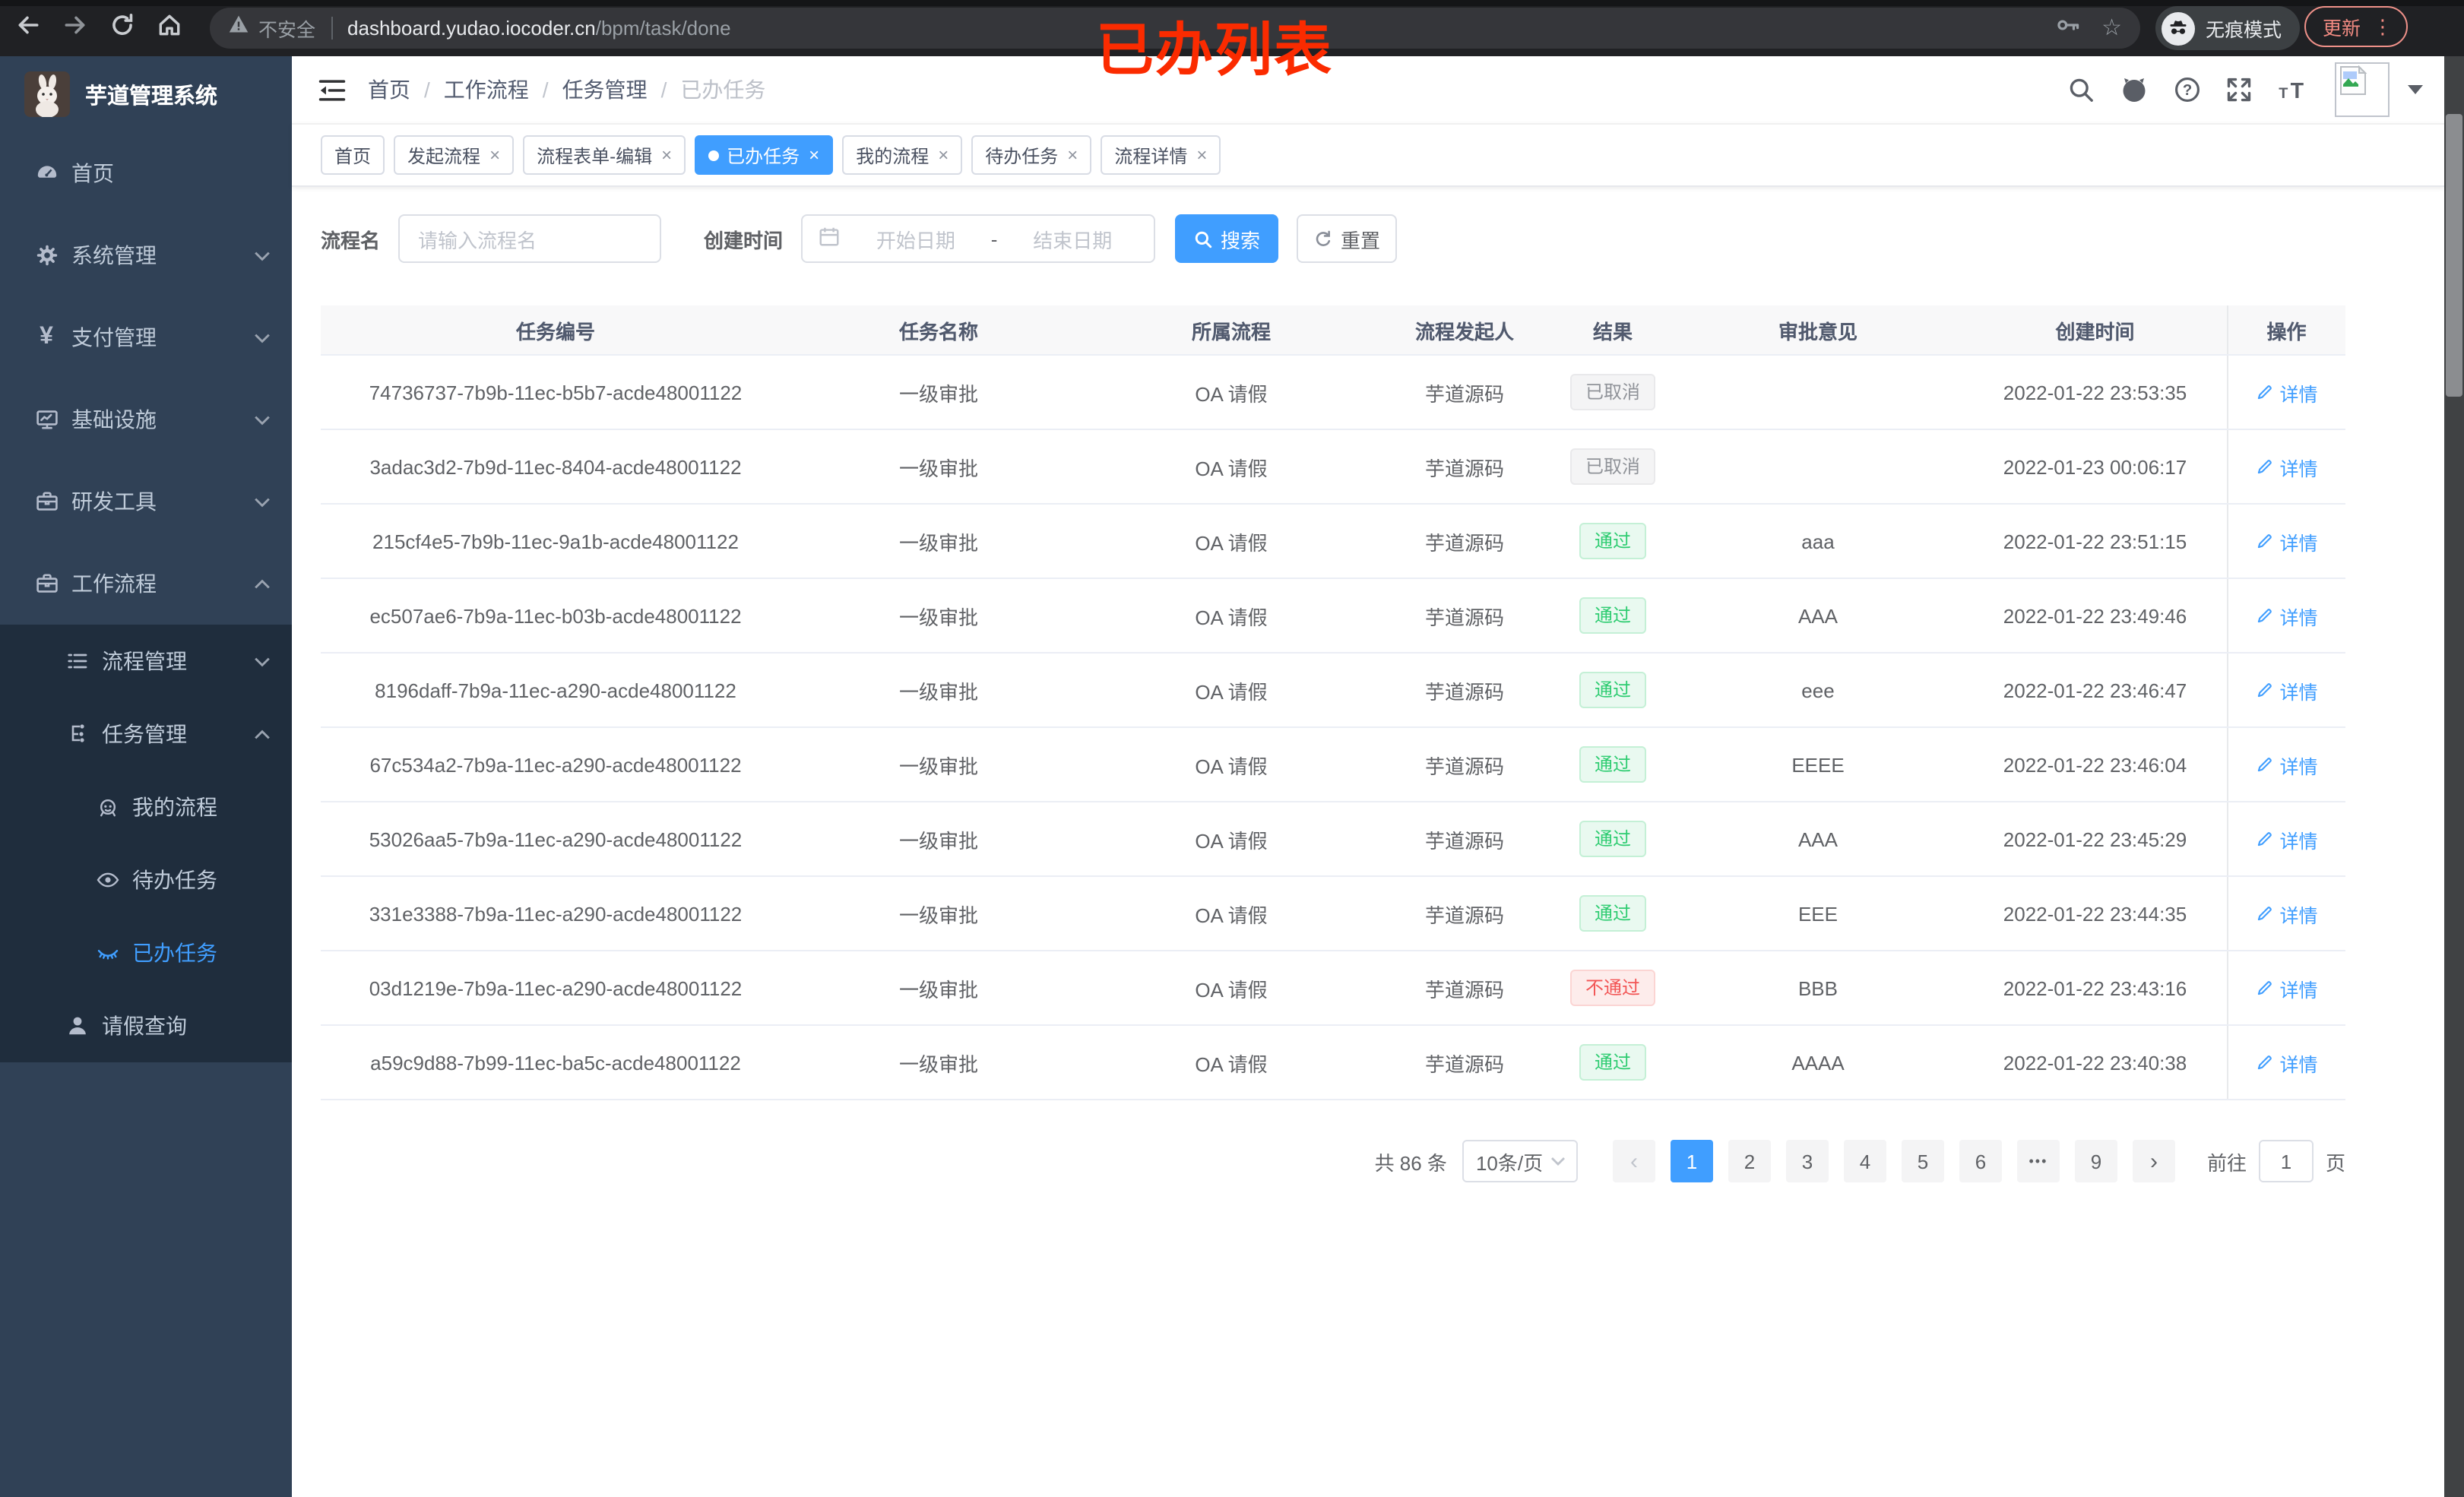 Image resolution: width=2464 pixels, height=1497 pixels. I want to click on date-start-placeholder: 开始日期, so click(916, 238).